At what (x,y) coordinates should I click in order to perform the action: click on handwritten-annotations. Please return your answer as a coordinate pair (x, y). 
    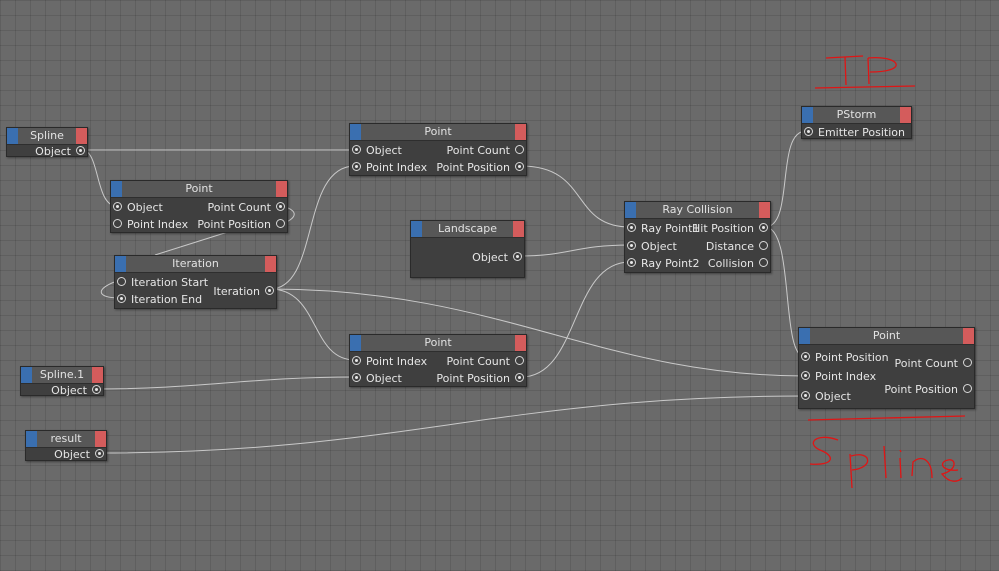
    Looking at the image, I should click on (886, 272).